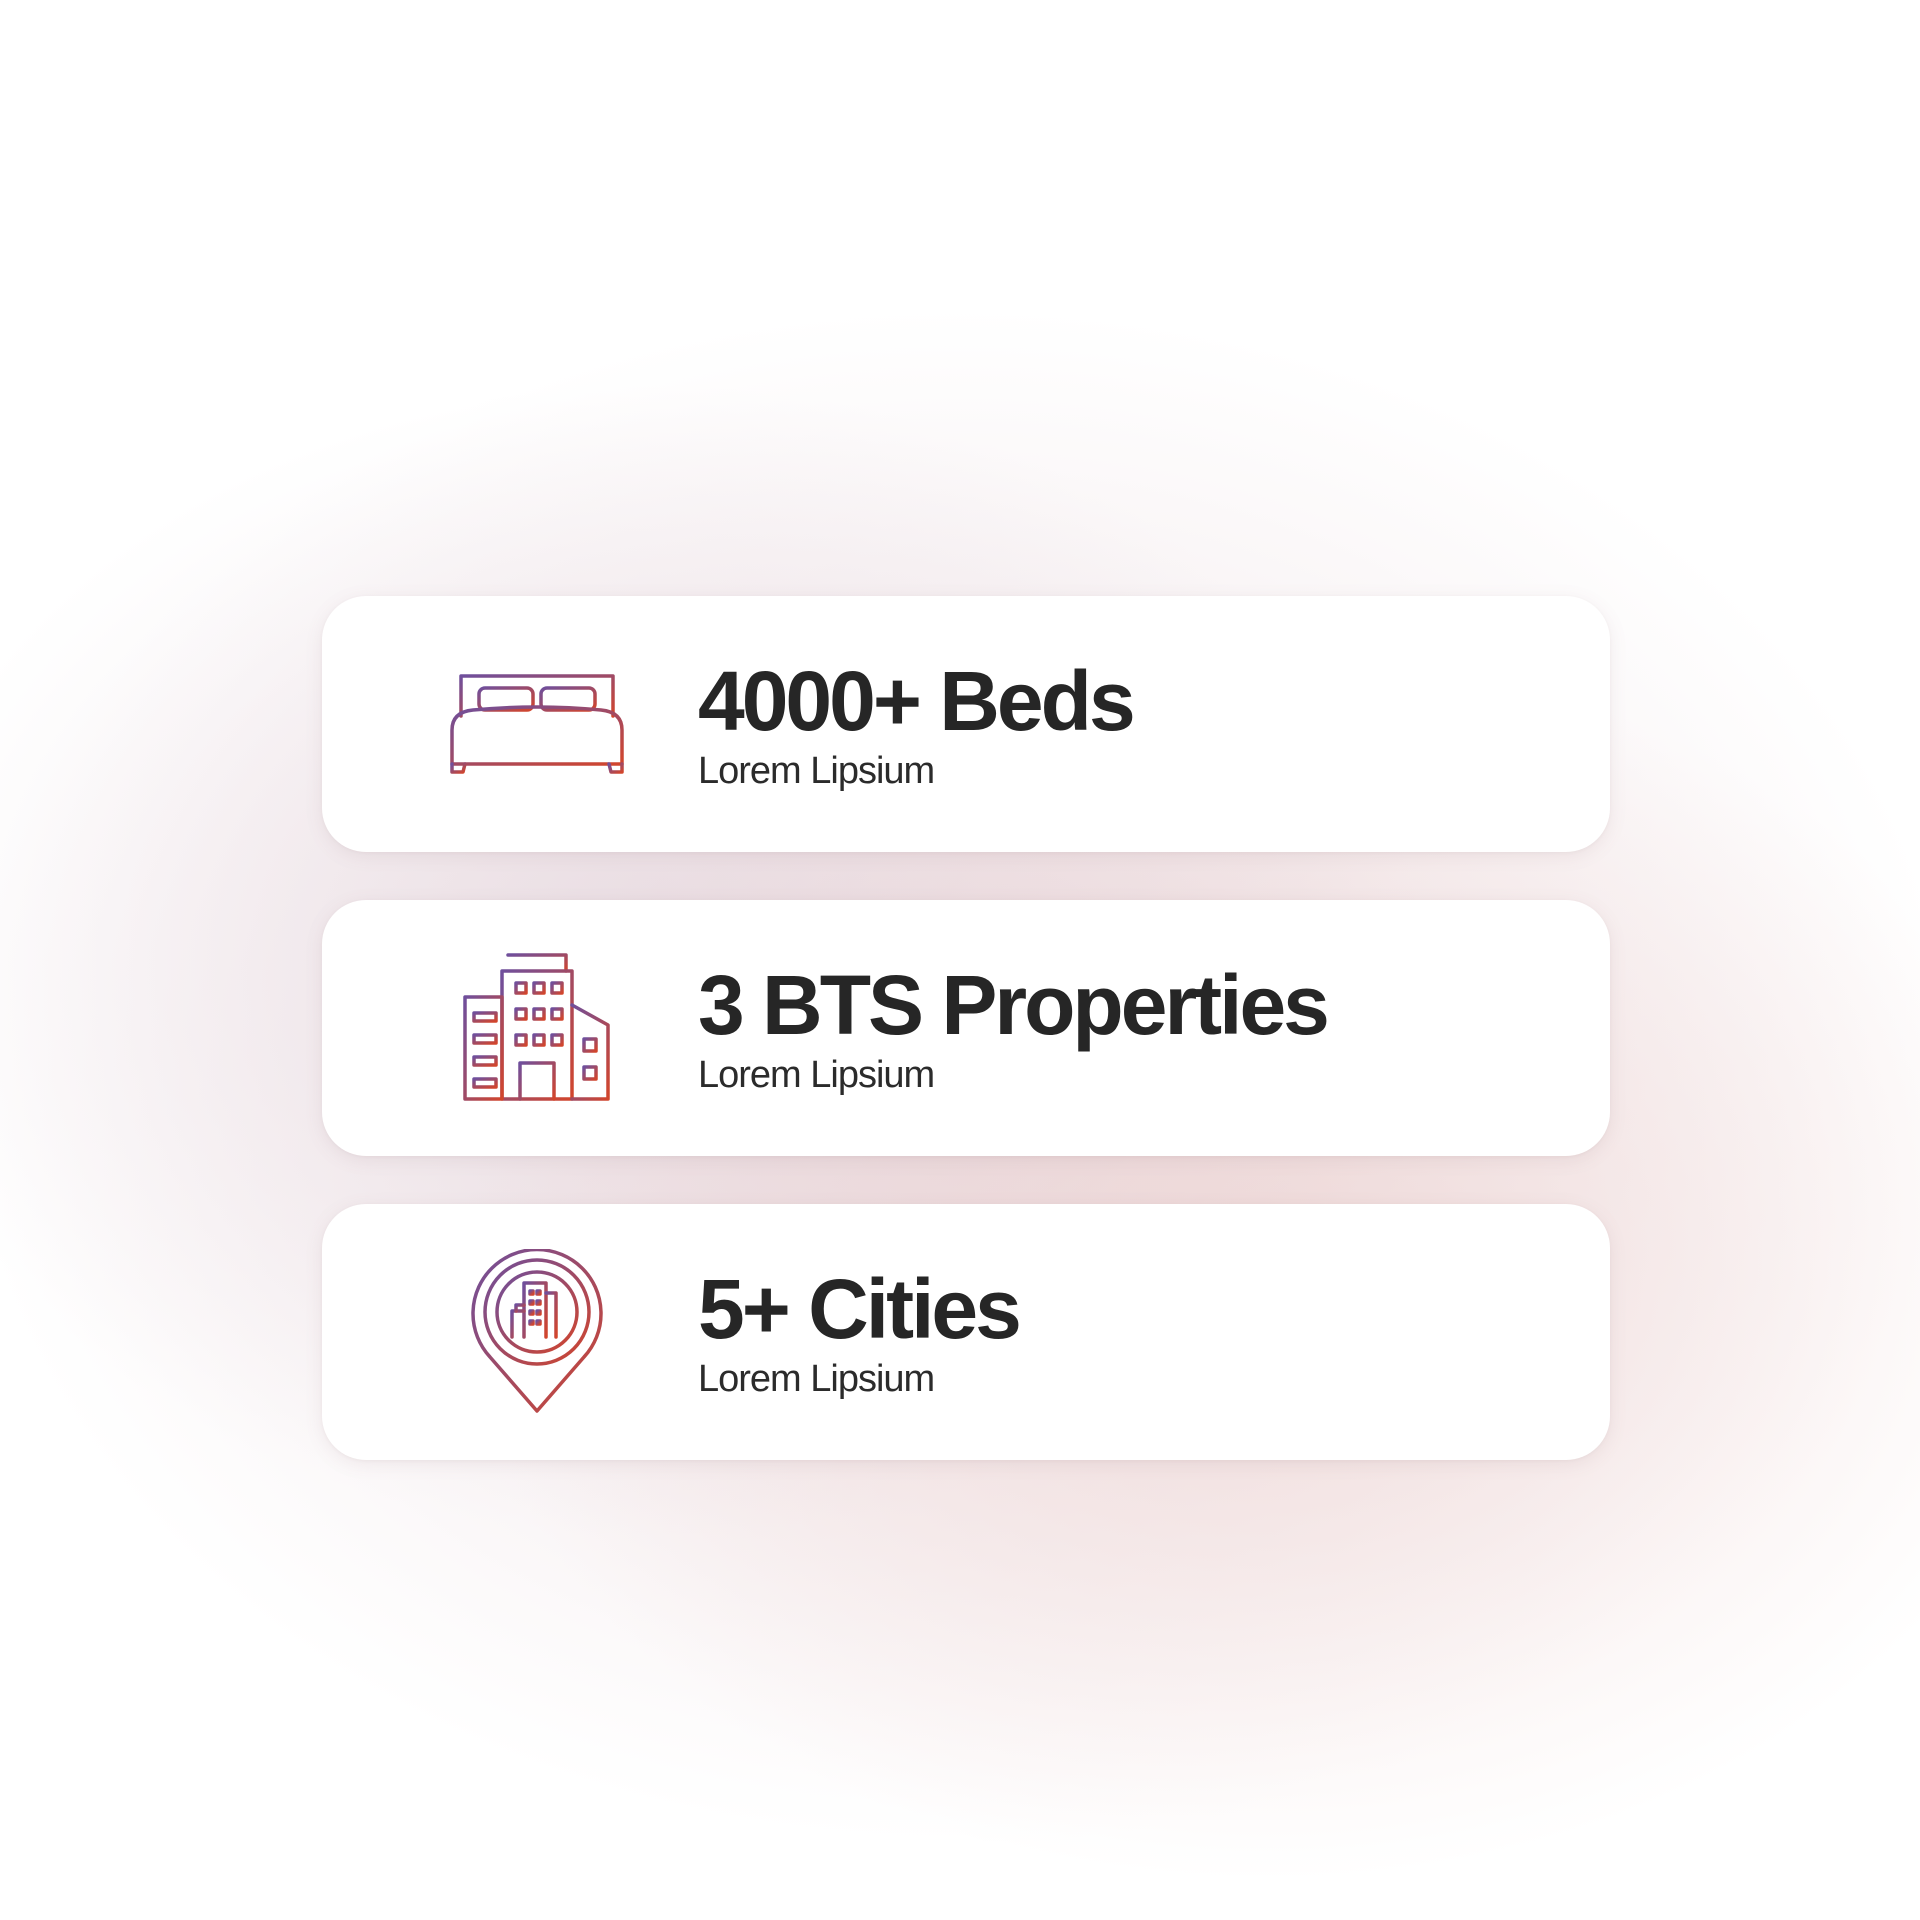  Describe the element at coordinates (1014, 1005) in the screenshot. I see `stat-title: 3 BTS Properties` at that location.